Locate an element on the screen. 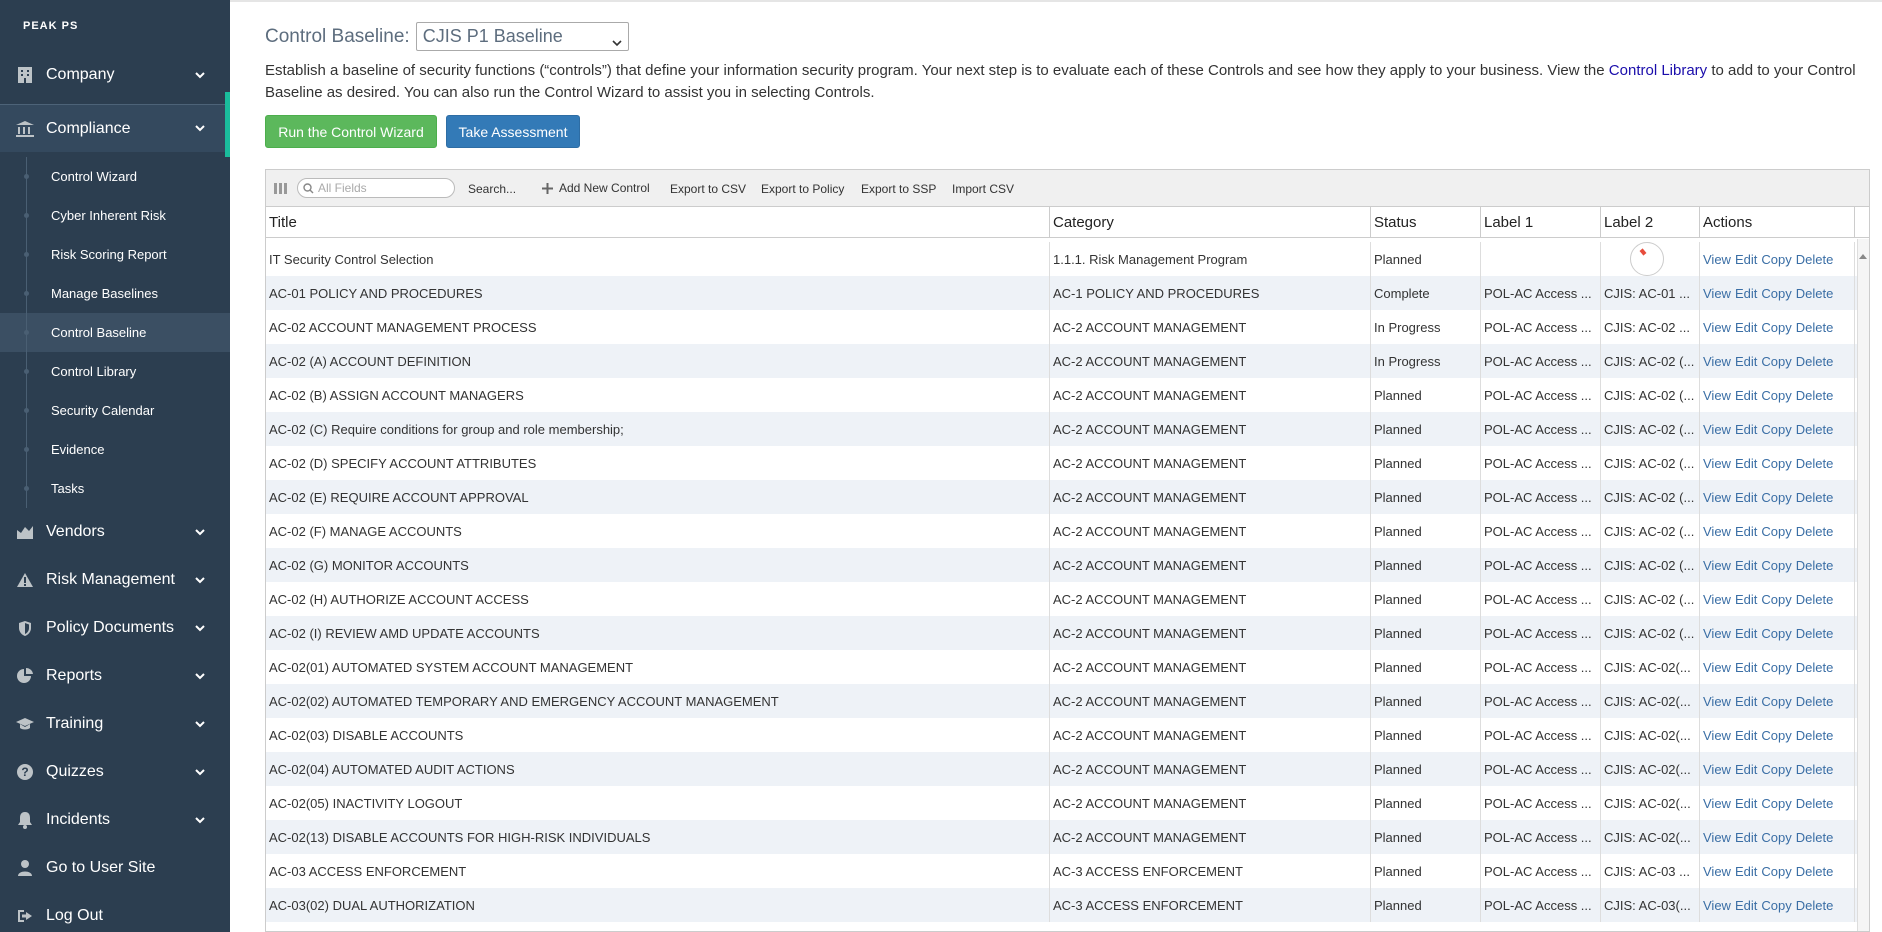  export-policy-button: Export to Policy is located at coordinates (802, 189).